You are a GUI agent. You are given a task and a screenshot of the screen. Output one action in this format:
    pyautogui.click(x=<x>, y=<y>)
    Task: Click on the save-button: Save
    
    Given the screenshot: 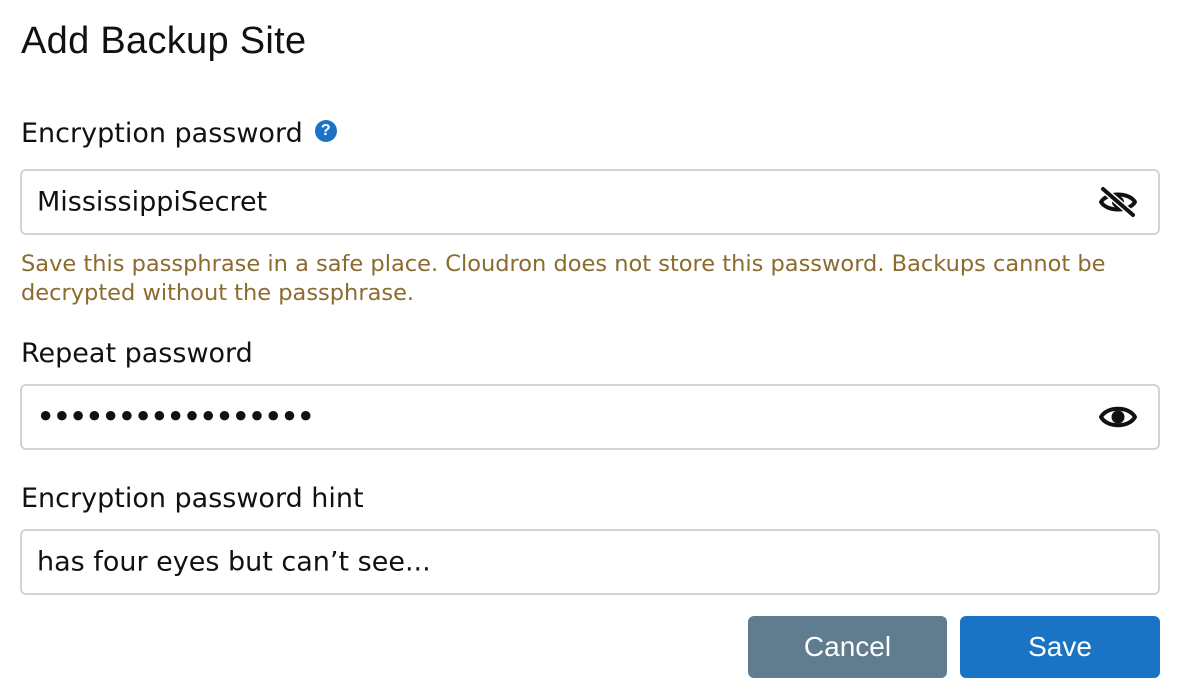 What is the action you would take?
    pyautogui.click(x=1060, y=647)
    